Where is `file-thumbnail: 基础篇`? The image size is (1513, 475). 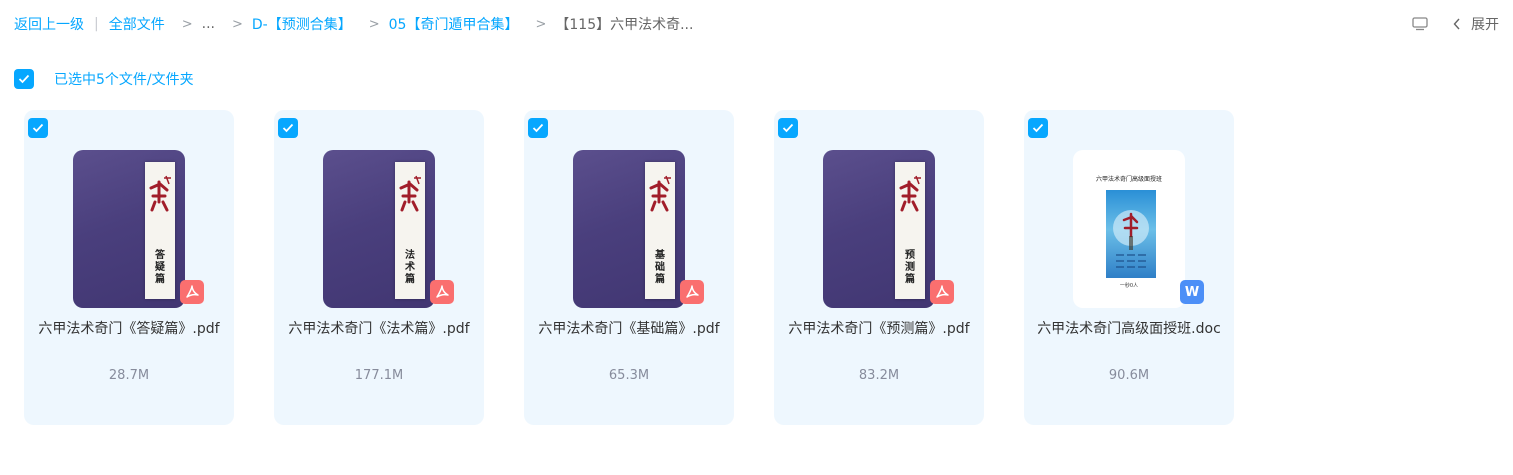 file-thumbnail: 基础篇 is located at coordinates (629, 229).